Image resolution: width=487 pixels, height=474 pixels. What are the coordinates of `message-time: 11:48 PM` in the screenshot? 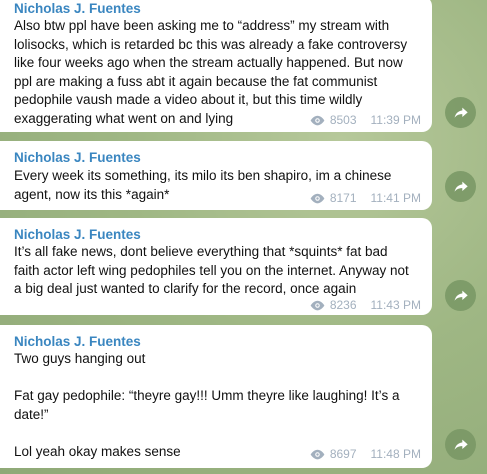 It's located at (395, 454).